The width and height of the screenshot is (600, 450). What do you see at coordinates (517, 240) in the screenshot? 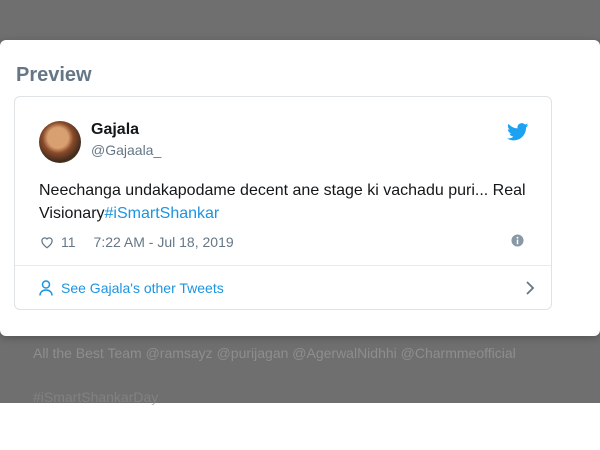
I see `info-icon` at bounding box center [517, 240].